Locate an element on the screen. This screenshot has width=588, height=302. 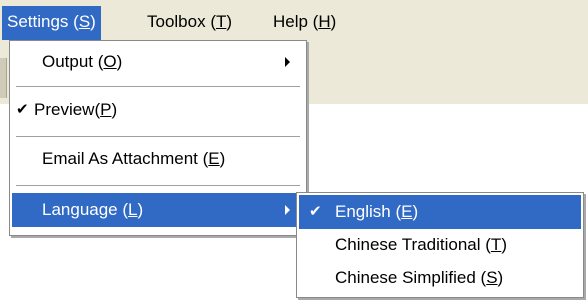
menu-settings-label: Settings (S) is located at coordinates (51, 21).